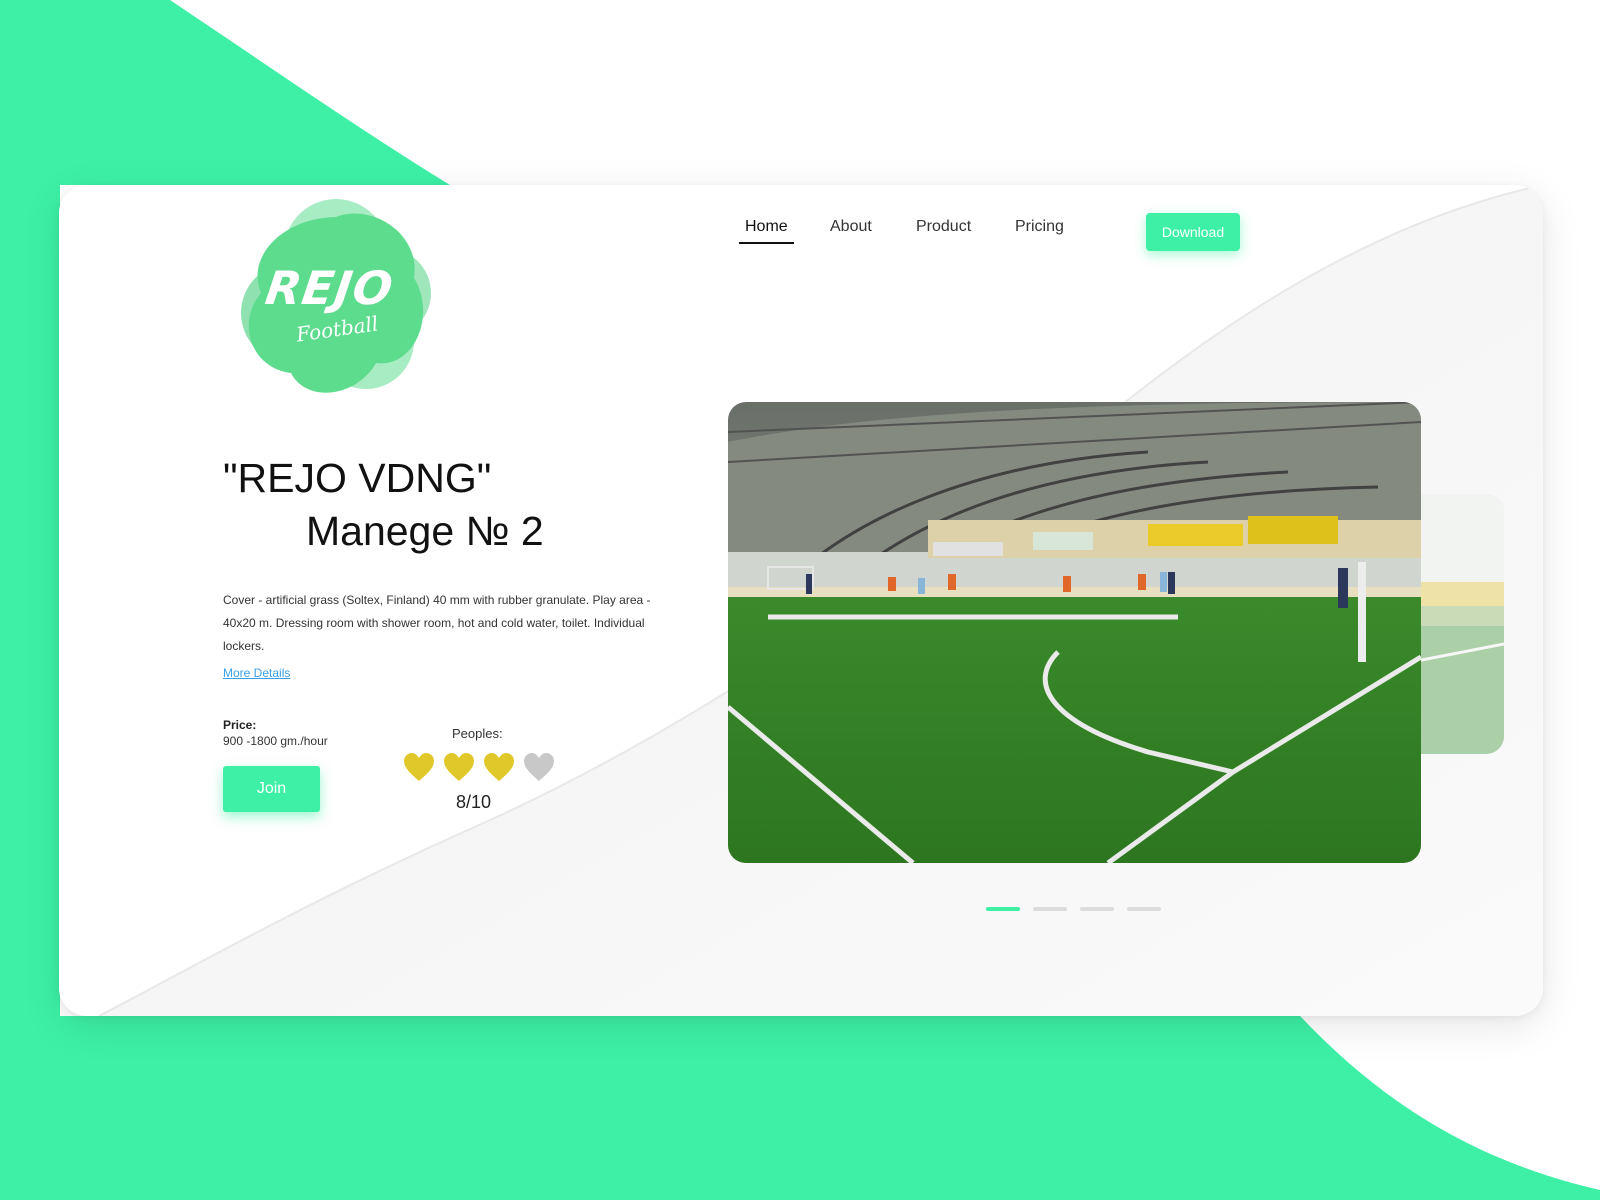 This screenshot has width=1600, height=1200. Describe the element at coordinates (1193, 232) in the screenshot. I see `download-button: Download` at that location.